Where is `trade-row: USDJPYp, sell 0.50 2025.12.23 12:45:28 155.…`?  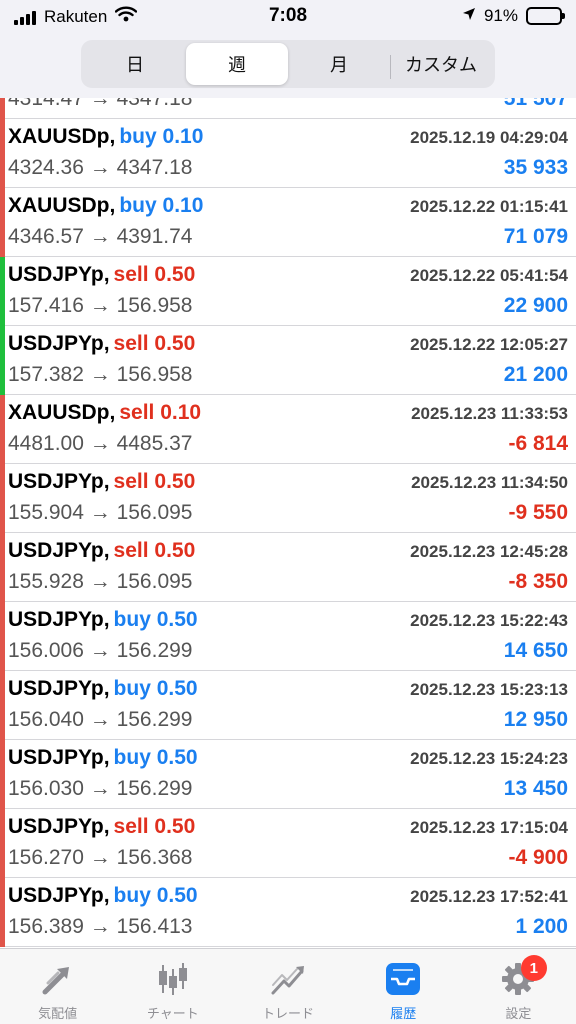
trade-row: USDJPYp, sell 0.50 2025.12.23 12:45:28 155.… is located at coordinates (288, 567).